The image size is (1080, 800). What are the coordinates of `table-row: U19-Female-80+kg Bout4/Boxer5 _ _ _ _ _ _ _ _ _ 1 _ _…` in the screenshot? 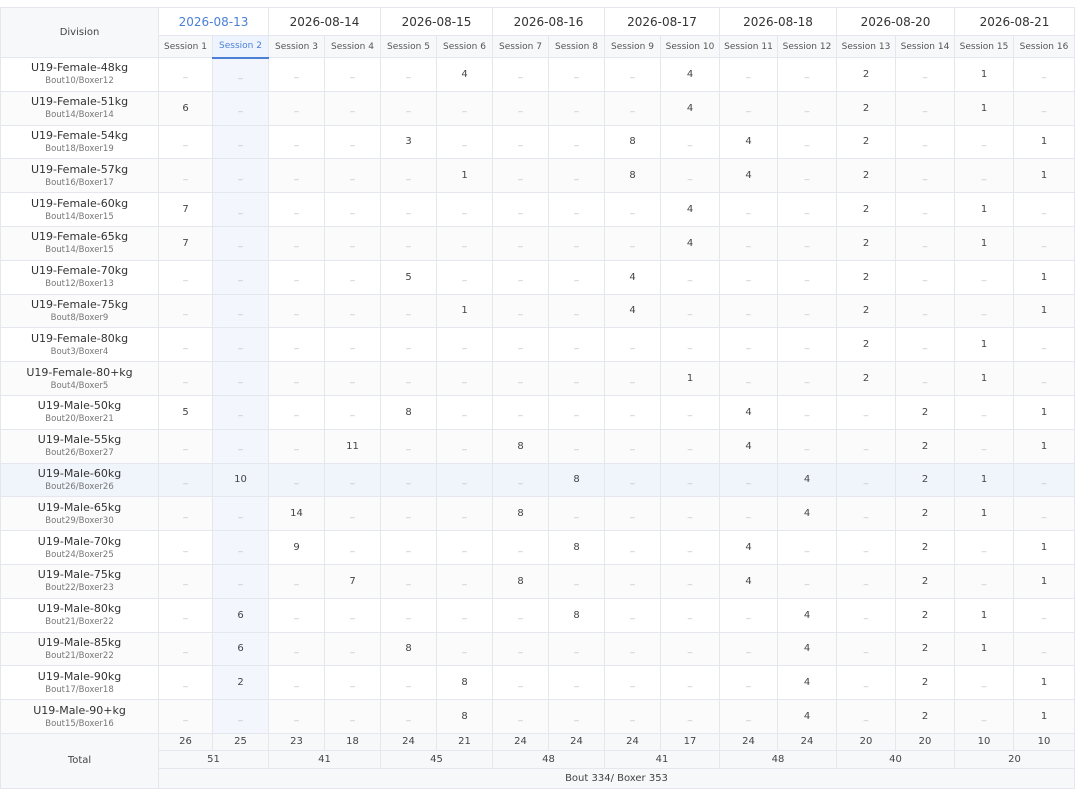 It's located at (537, 378).